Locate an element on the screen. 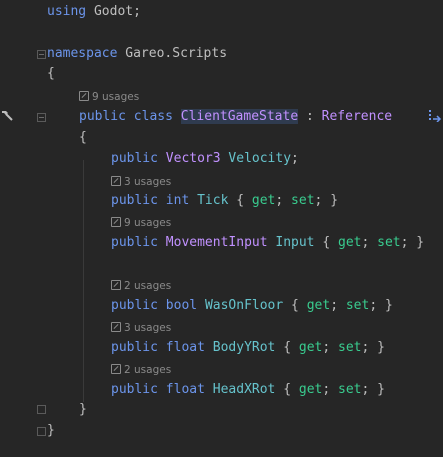 The width and height of the screenshot is (443, 457). code-line-namespace: namespace Gareo.Scripts is located at coordinates (137, 54).